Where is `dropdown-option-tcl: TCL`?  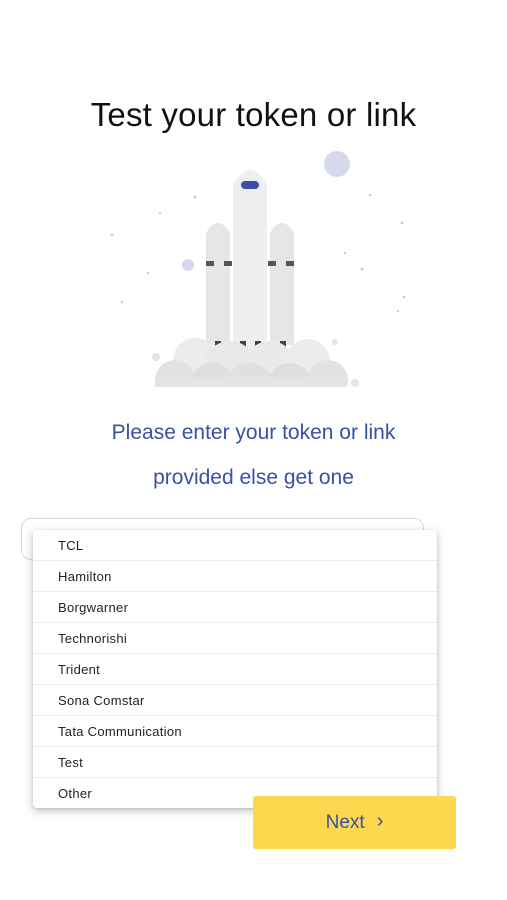
dropdown-option-tcl: TCL is located at coordinates (235, 545).